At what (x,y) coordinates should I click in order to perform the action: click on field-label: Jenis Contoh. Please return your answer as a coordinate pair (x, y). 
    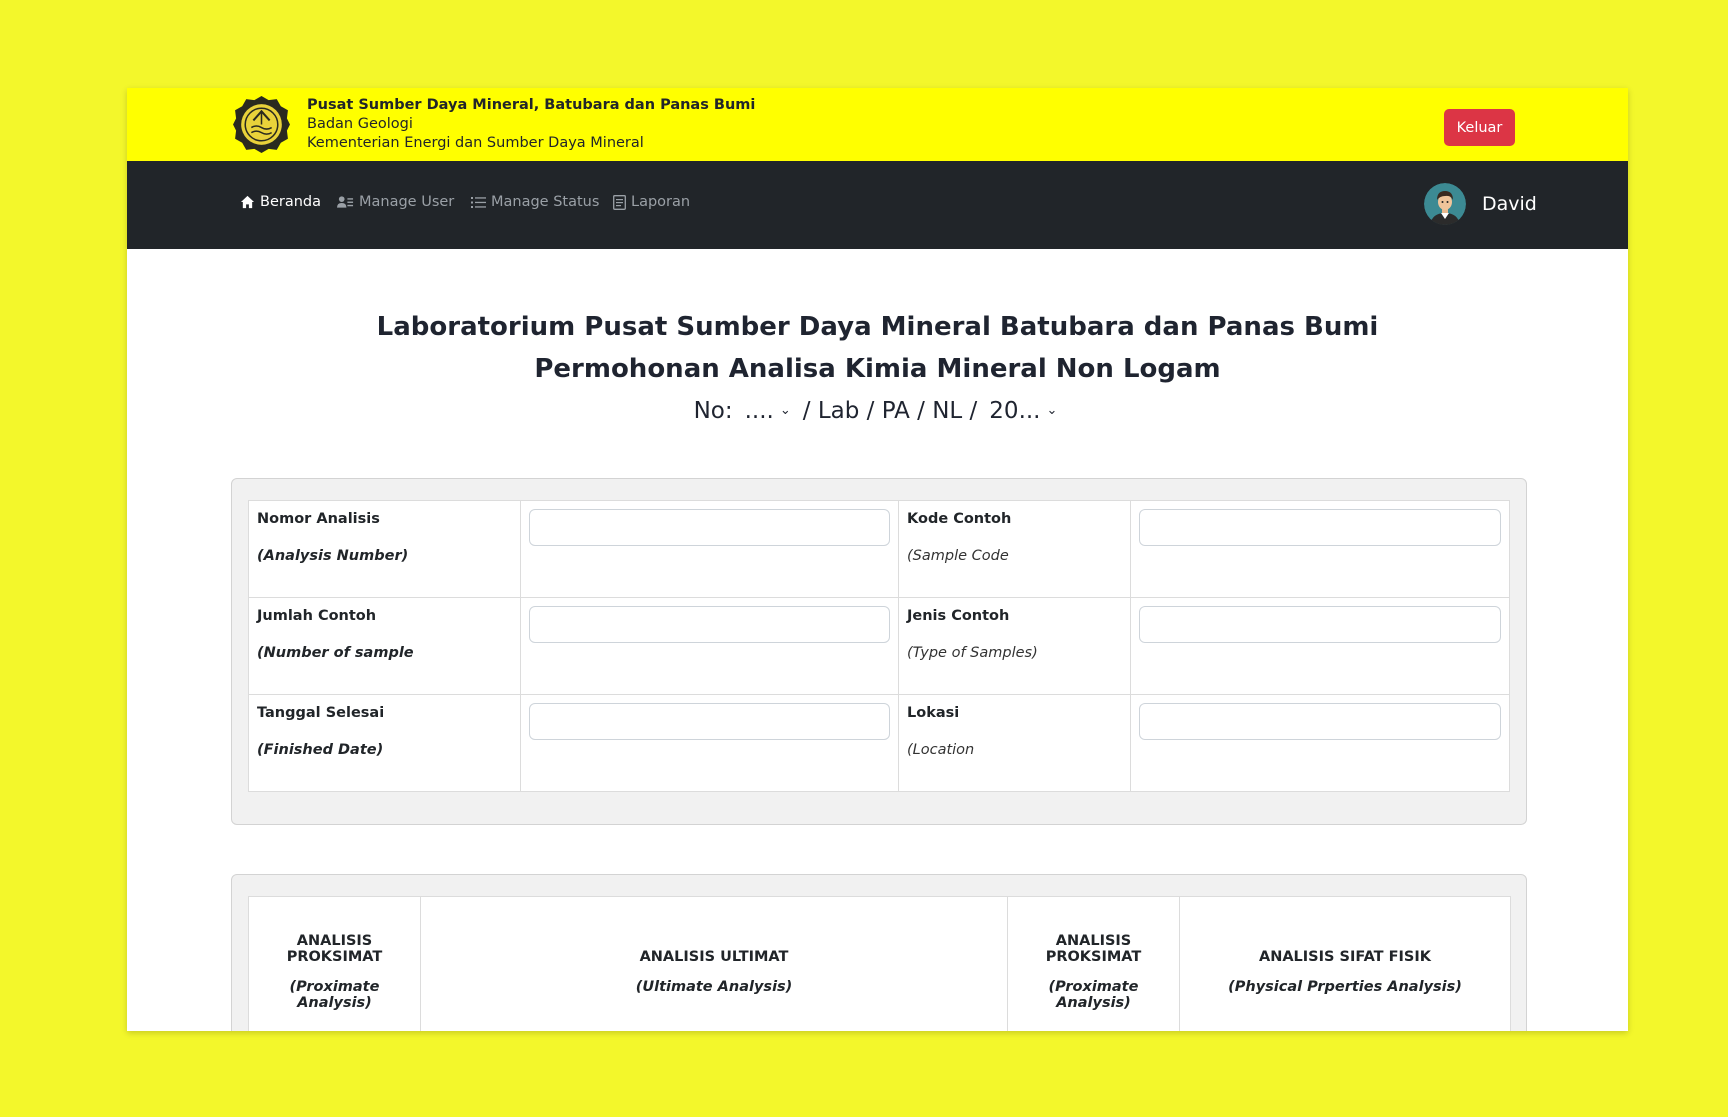
    Looking at the image, I should click on (958, 616).